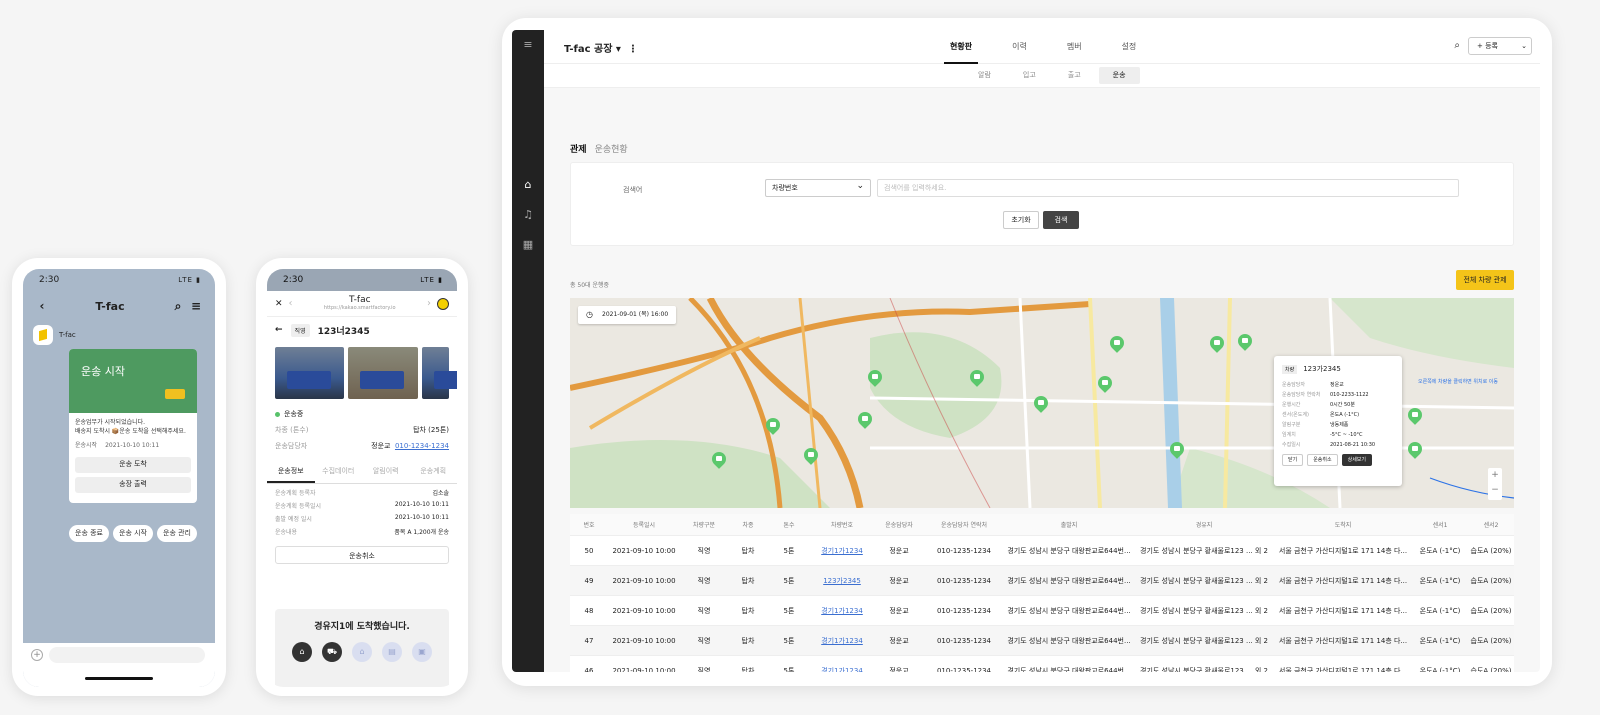 The height and width of the screenshot is (715, 1600). Describe the element at coordinates (386, 472) in the screenshot. I see `tab-alert-history: 알림이력` at that location.